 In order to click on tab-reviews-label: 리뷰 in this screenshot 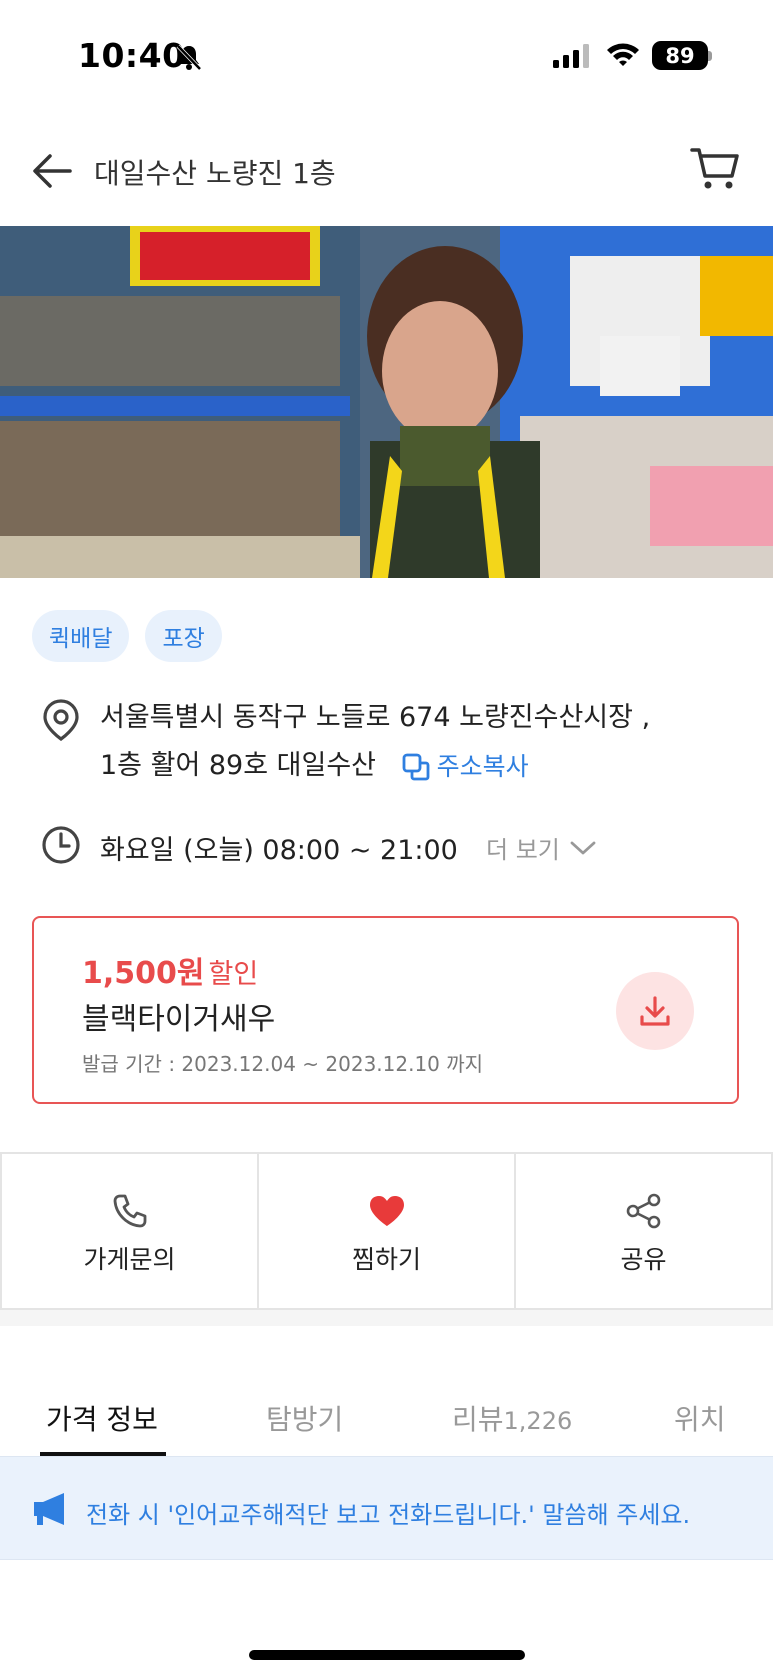, I will do `click(478, 1419)`.